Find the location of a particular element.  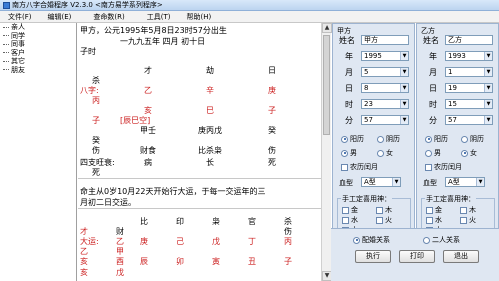

party-b-blood-select: A型 ▼ is located at coordinates (465, 182).